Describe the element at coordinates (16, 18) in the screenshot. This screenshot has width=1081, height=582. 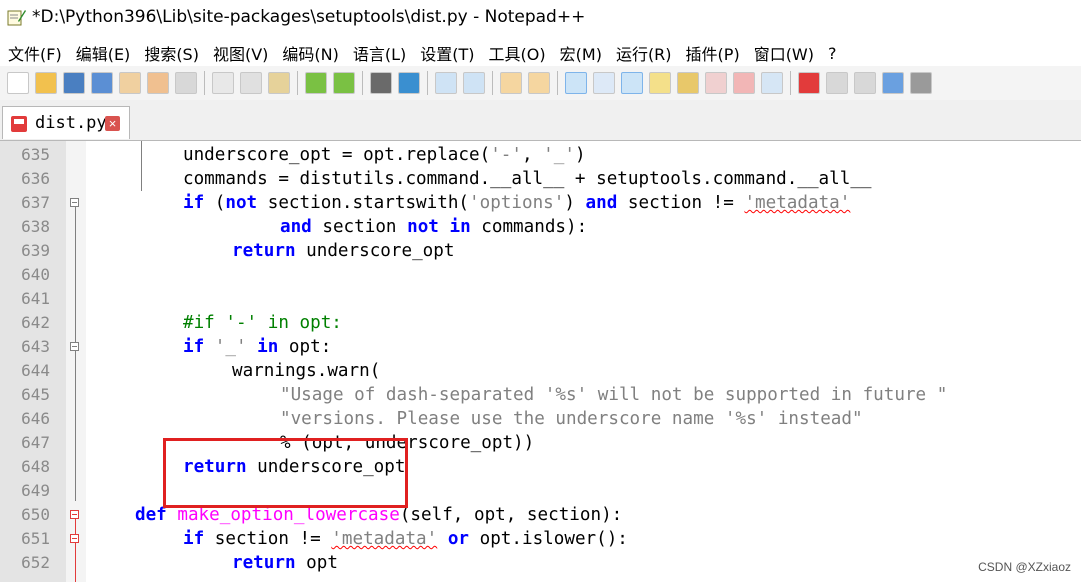
I see `notepadpp-app-icon` at that location.